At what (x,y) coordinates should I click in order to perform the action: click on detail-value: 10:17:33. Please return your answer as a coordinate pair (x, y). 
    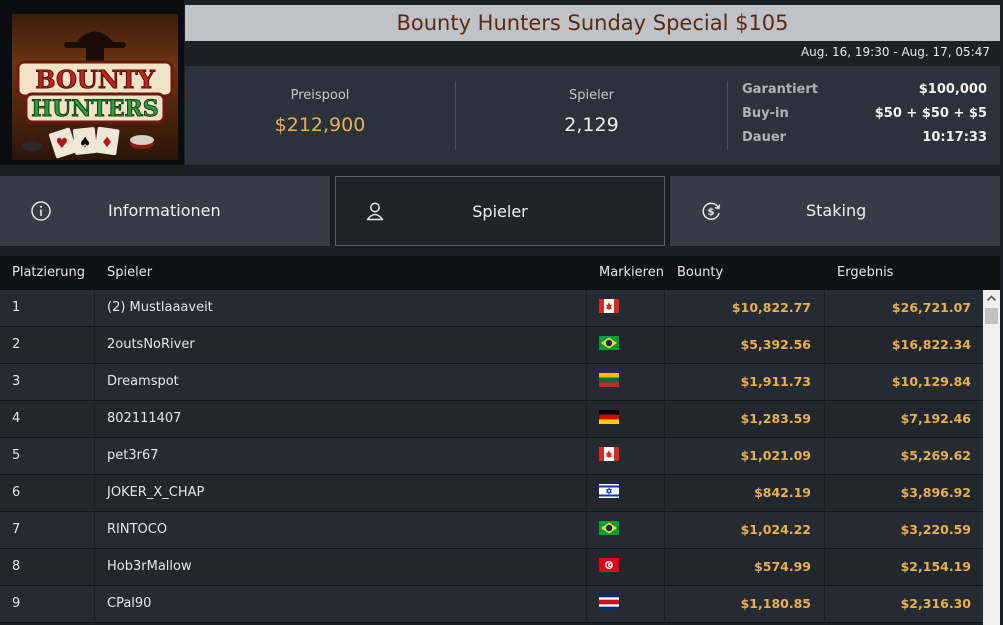
    Looking at the image, I should click on (954, 137).